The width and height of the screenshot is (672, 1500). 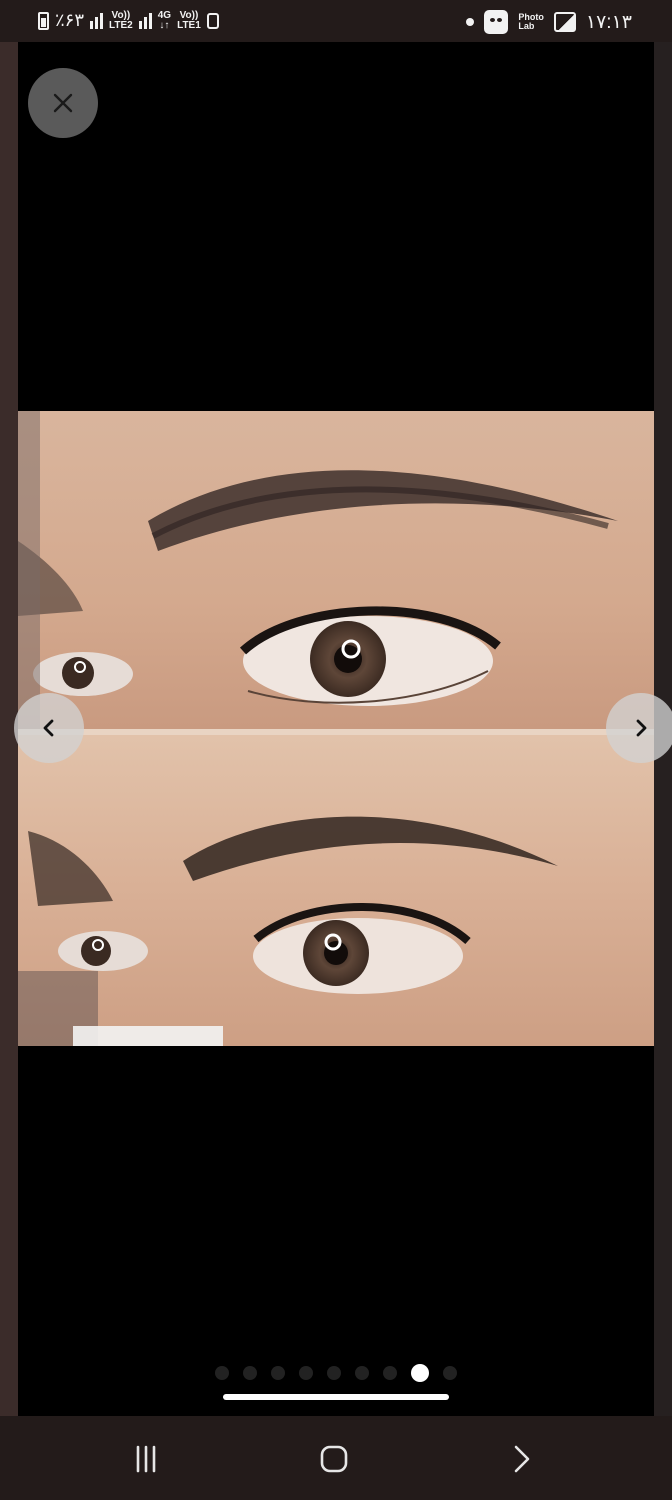 What do you see at coordinates (526, 26) in the screenshot?
I see `photolab-label-bottom: Lab` at bounding box center [526, 26].